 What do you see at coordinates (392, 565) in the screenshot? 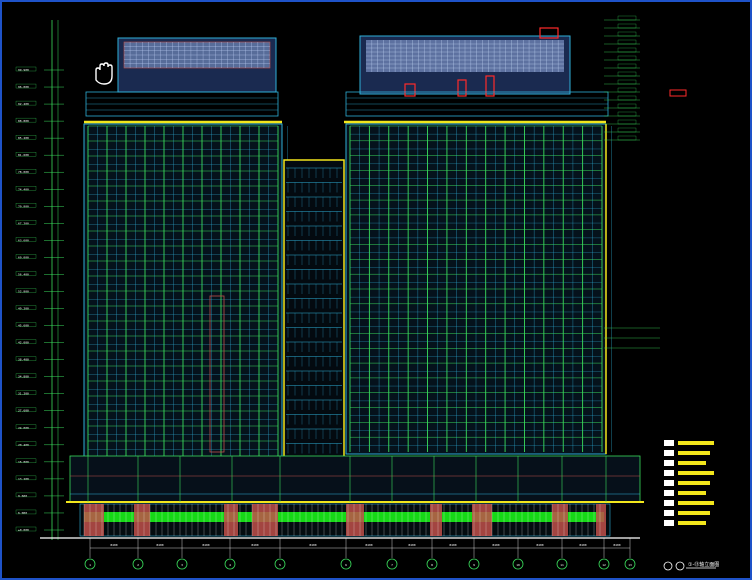
I see `axis-label: 7` at bounding box center [392, 565].